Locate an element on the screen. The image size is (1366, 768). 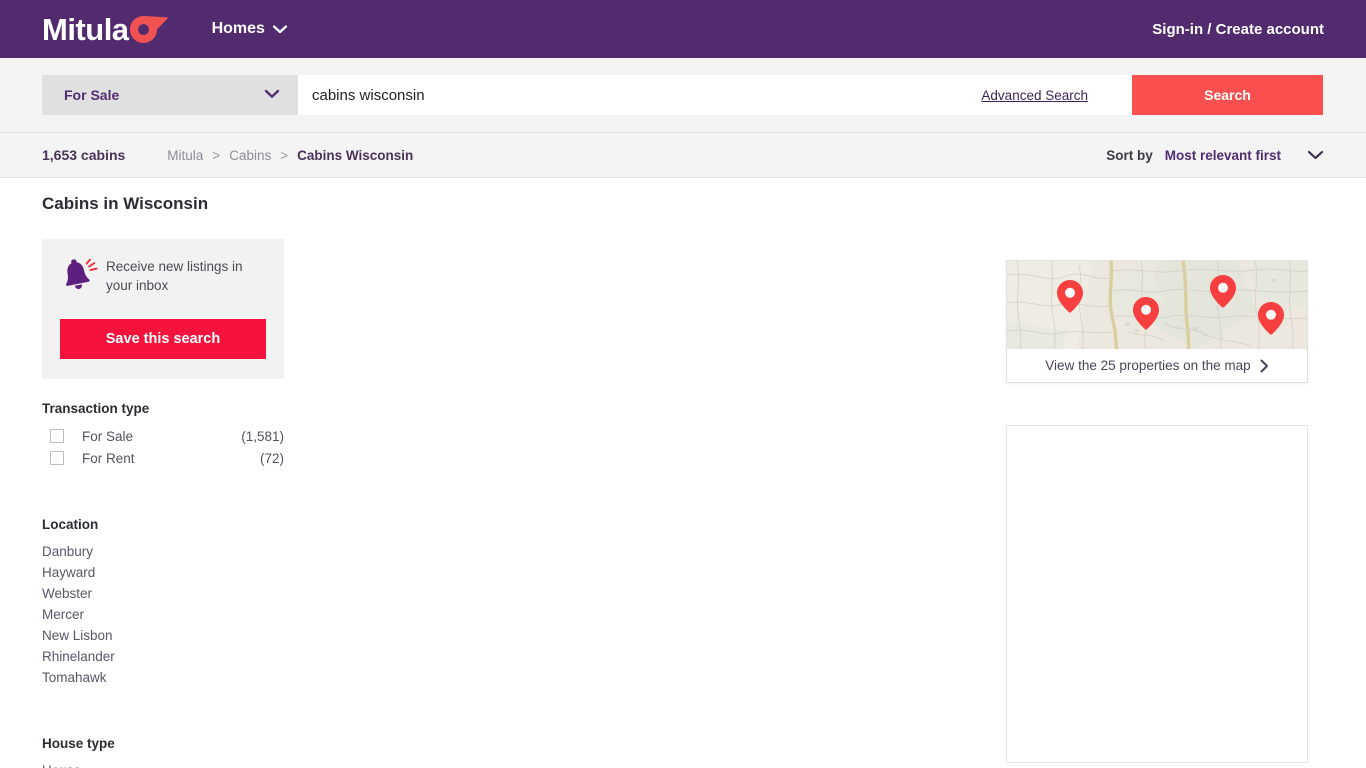
sort-value: Most relevant first is located at coordinates (1223, 155).